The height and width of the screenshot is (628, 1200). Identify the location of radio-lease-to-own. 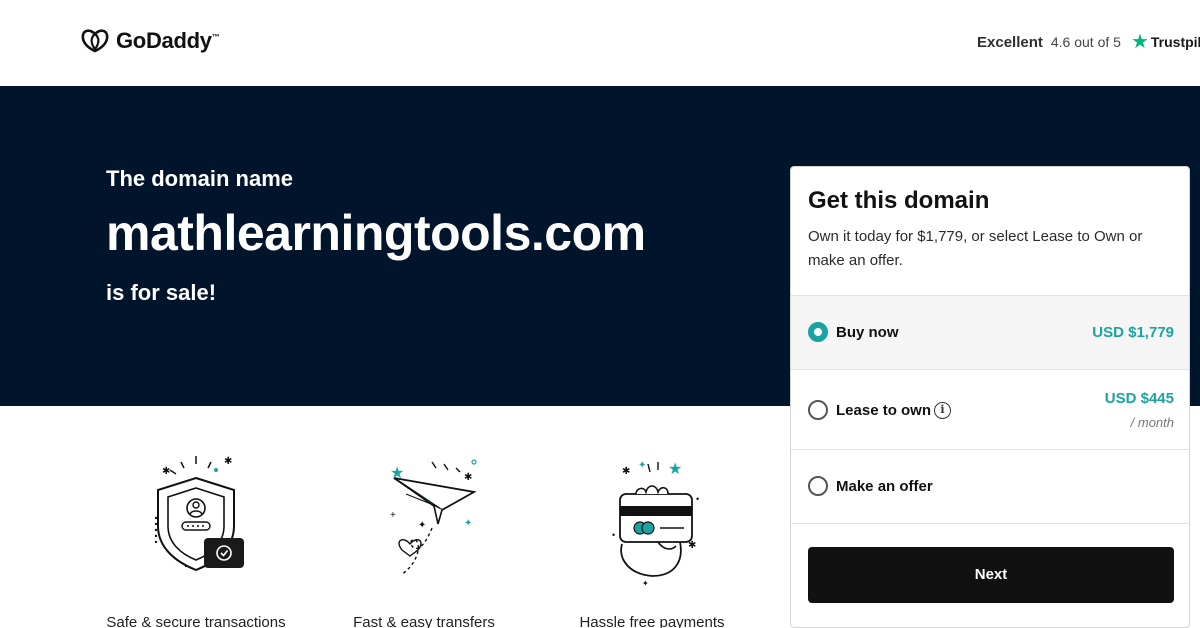
(818, 410).